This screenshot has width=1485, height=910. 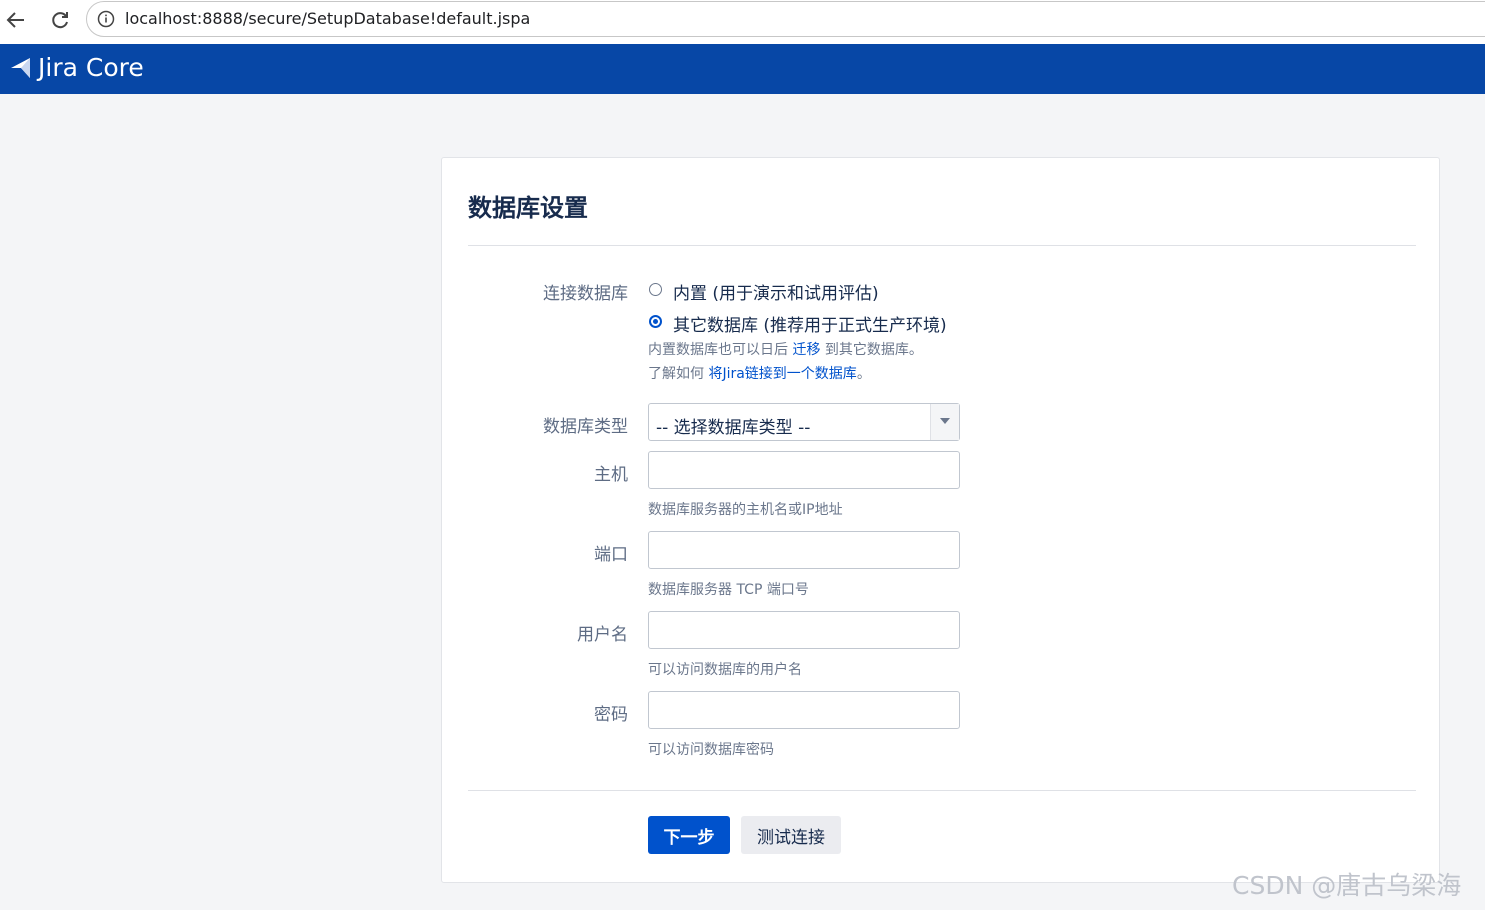 I want to click on dropdown-toggle, so click(x=944, y=422).